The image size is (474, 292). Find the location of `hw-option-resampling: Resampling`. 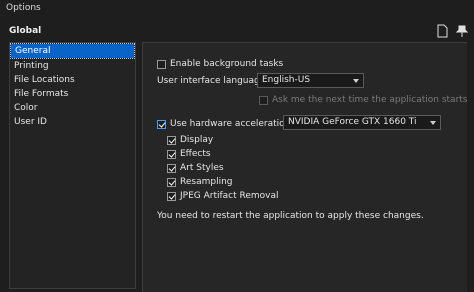

hw-option-resampling: Resampling is located at coordinates (200, 182).